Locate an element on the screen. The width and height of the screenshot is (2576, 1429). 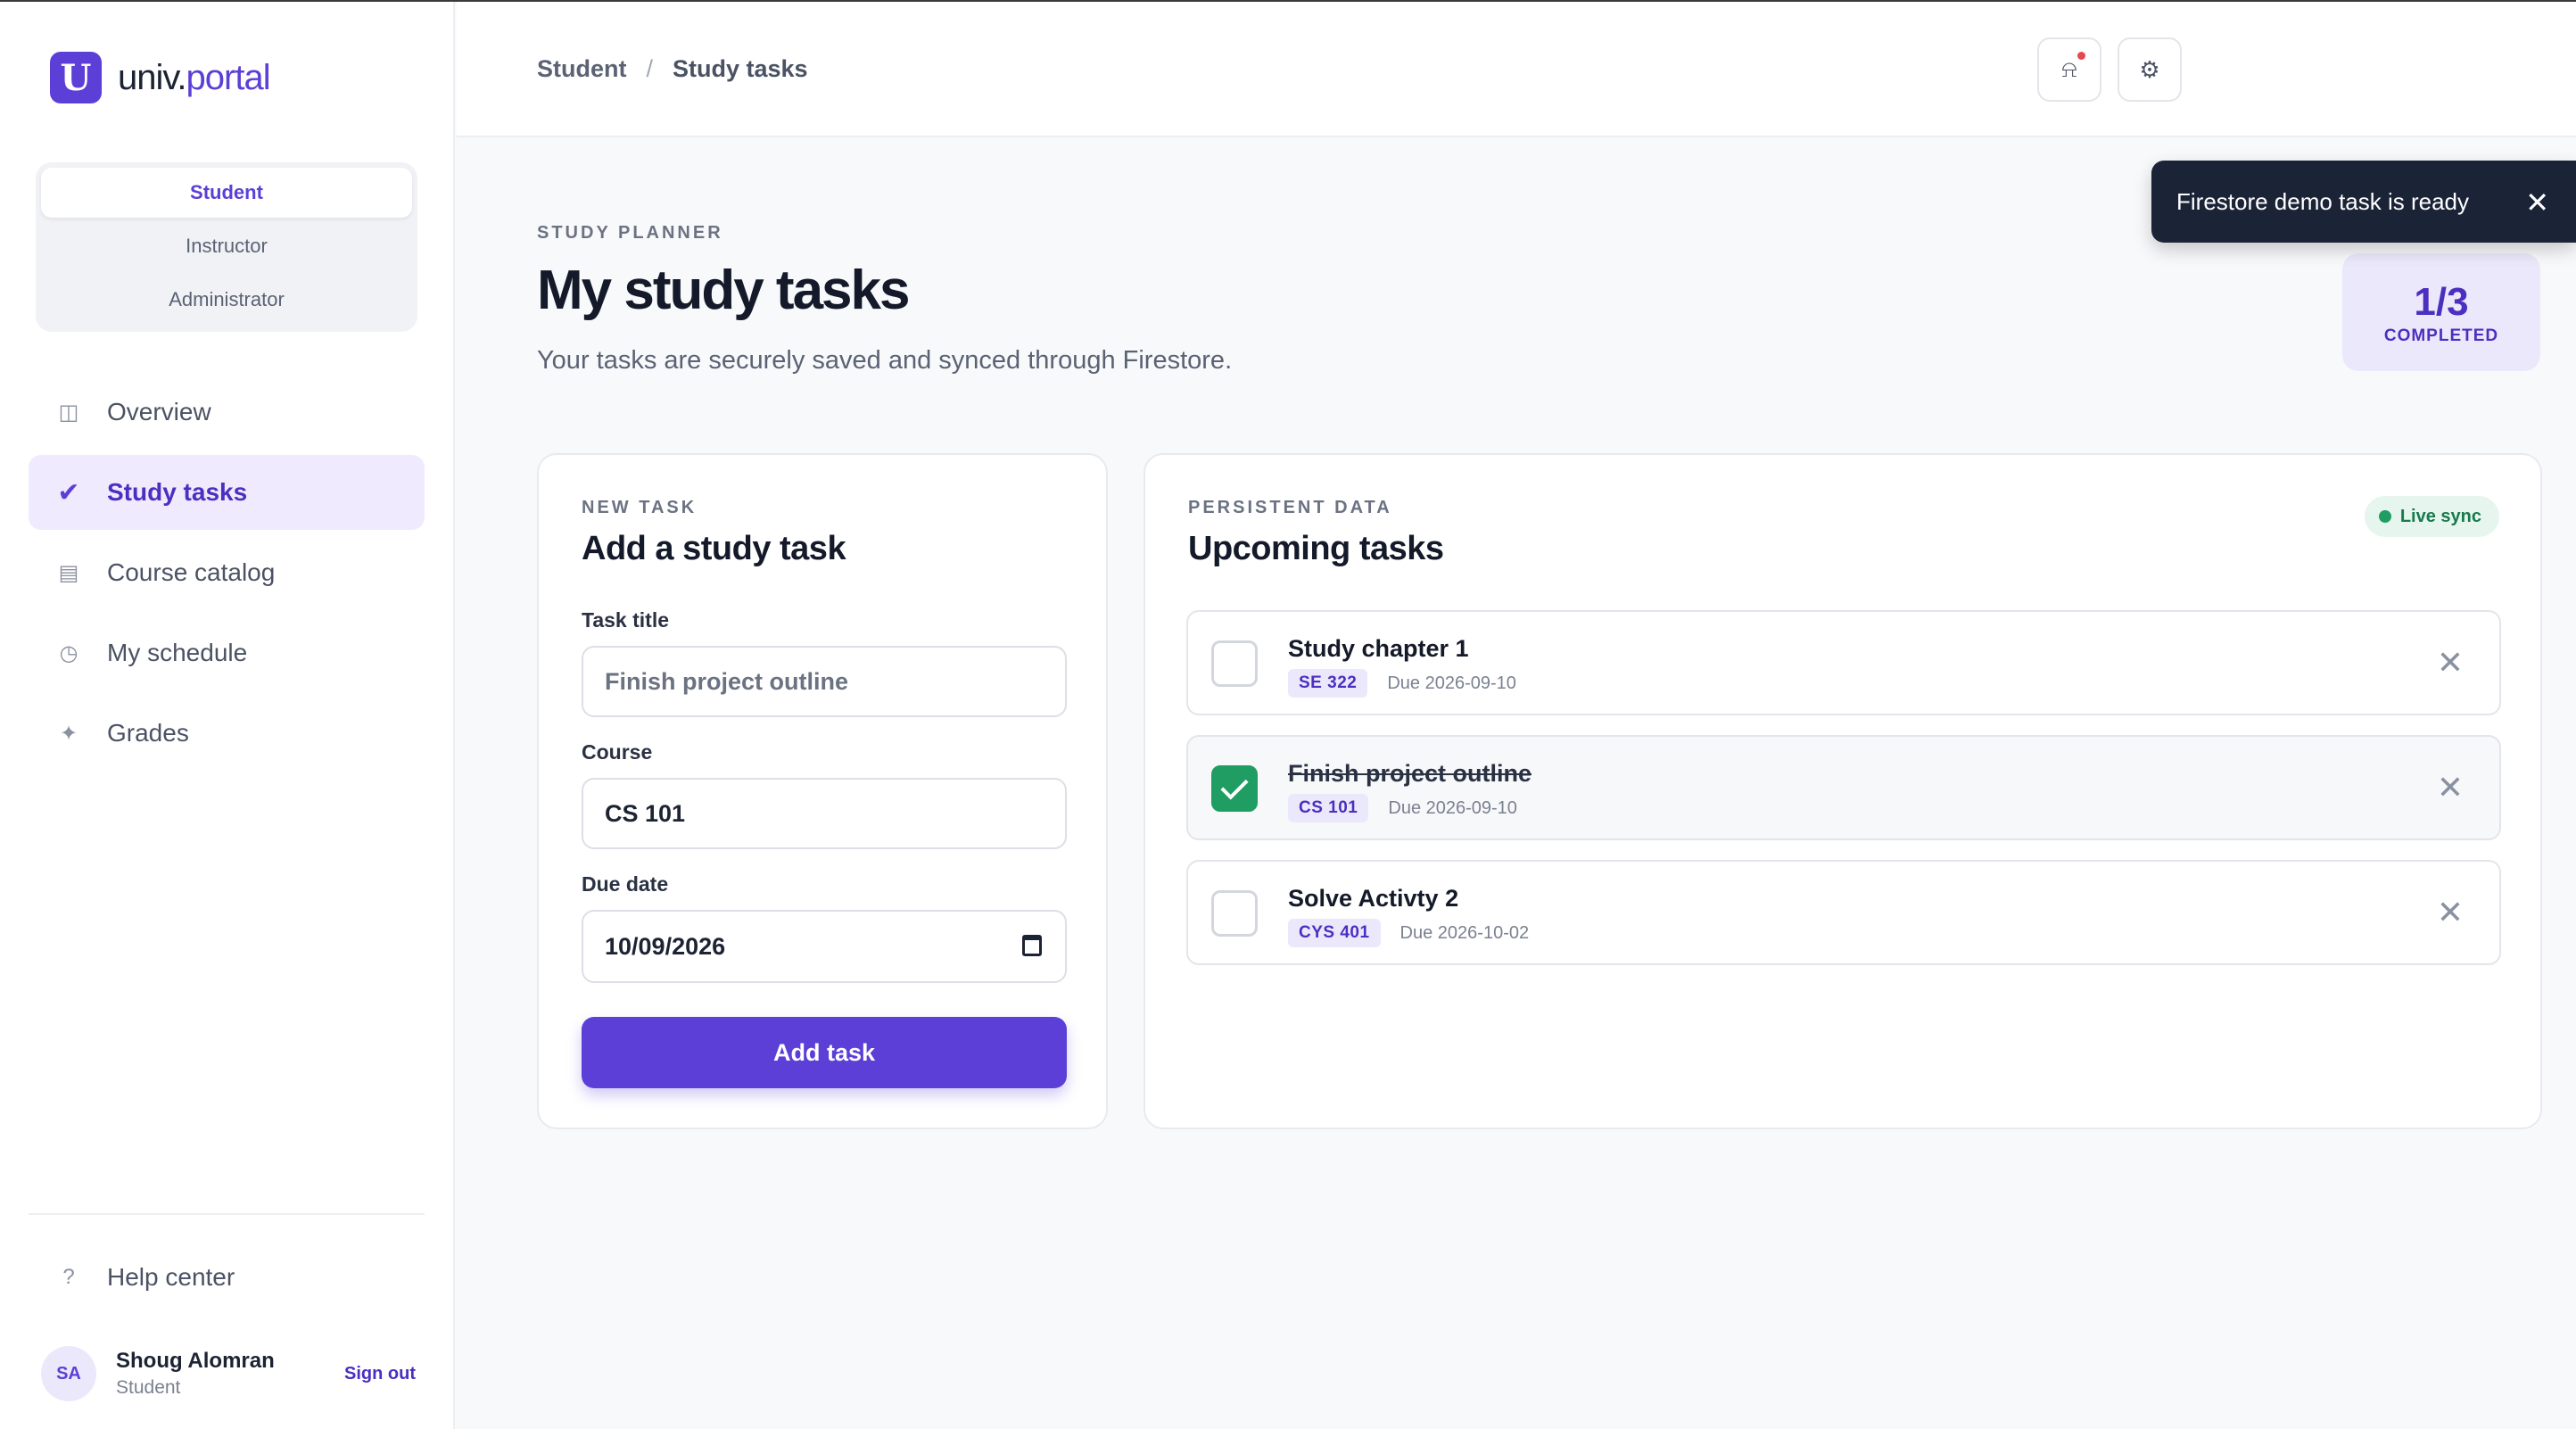
role-instructor: Instructor is located at coordinates (227, 246).